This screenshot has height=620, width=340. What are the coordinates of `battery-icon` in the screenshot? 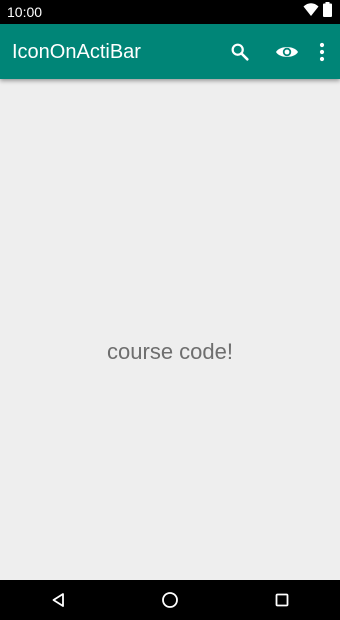 It's located at (327, 12).